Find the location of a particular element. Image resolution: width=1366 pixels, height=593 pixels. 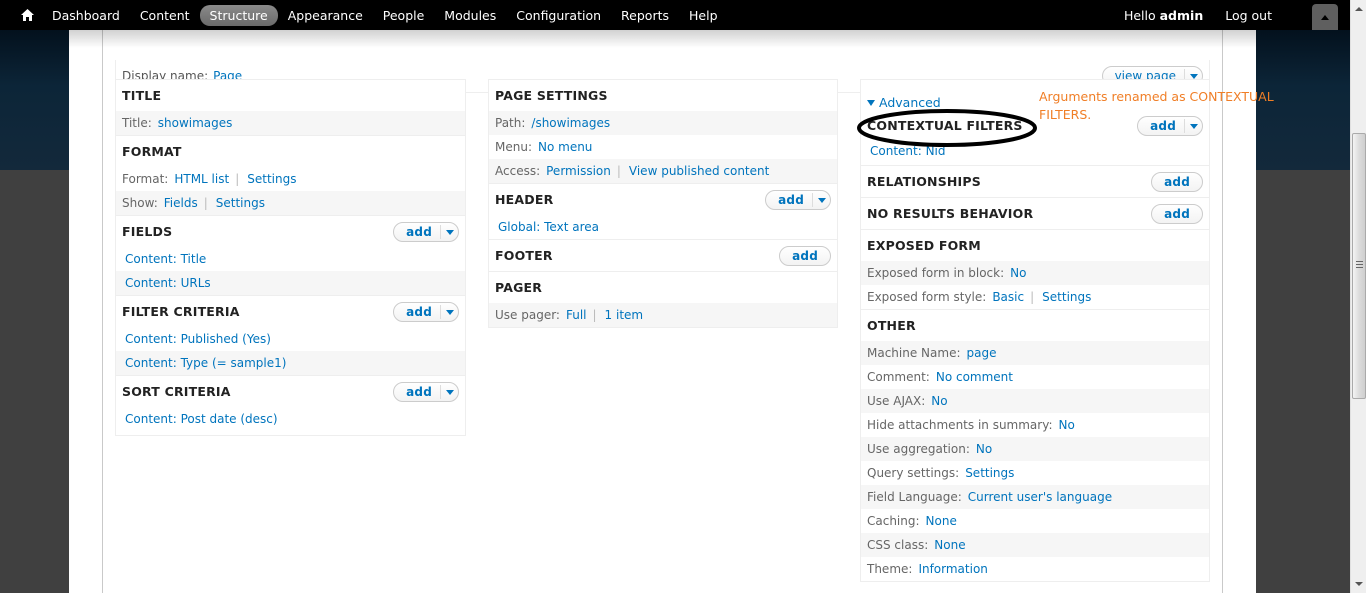

row-format: Format: HTML list | Settings is located at coordinates (290, 179).